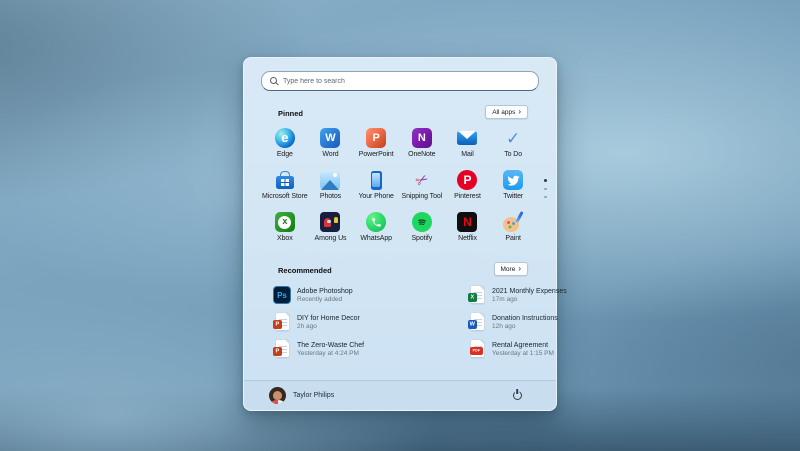 Image resolution: width=800 pixels, height=451 pixels. What do you see at coordinates (422, 228) in the screenshot?
I see `pinned-app-spotify: Spotify` at bounding box center [422, 228].